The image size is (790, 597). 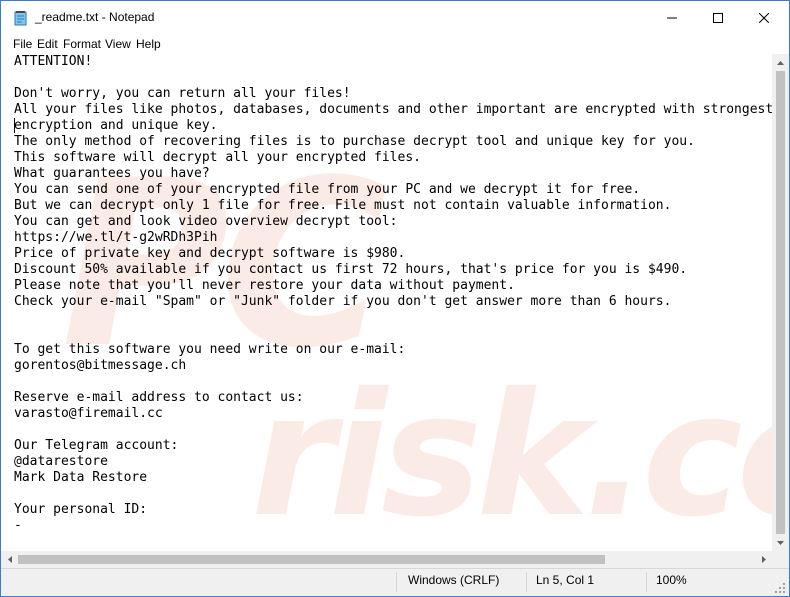 I want to click on menu-help: Help, so click(x=148, y=44).